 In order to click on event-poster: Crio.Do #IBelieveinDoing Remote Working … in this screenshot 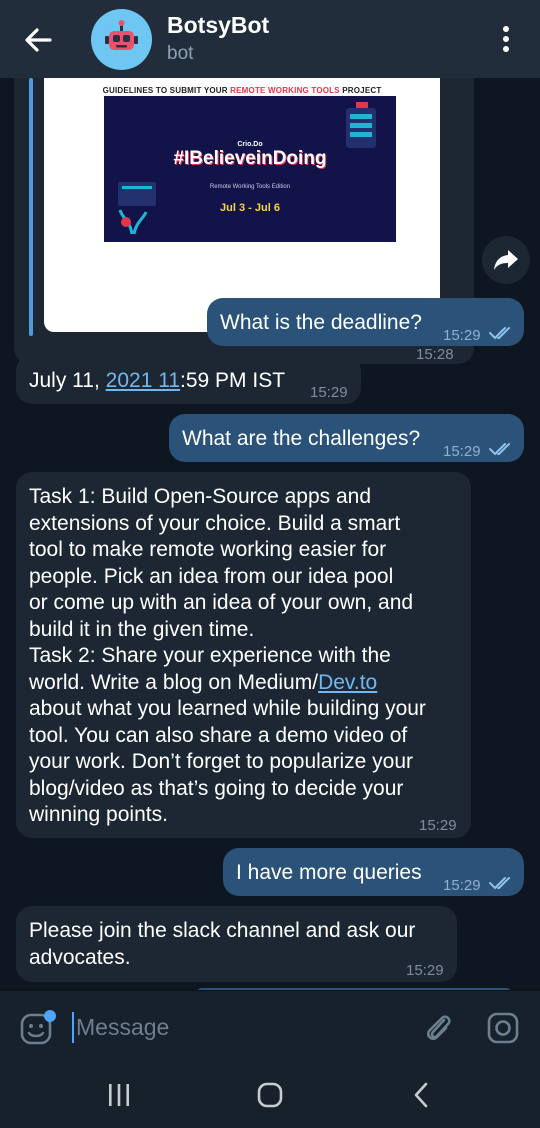, I will do `click(250, 169)`.